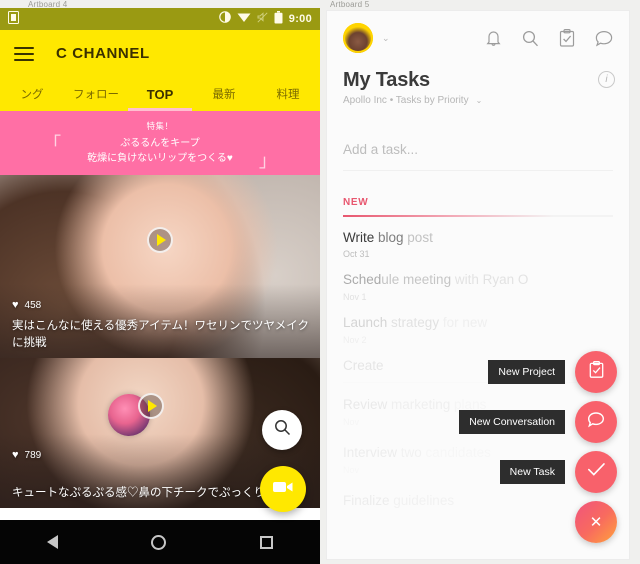  What do you see at coordinates (422, 500) in the screenshot?
I see `task-name-mid: guidelines` at bounding box center [422, 500].